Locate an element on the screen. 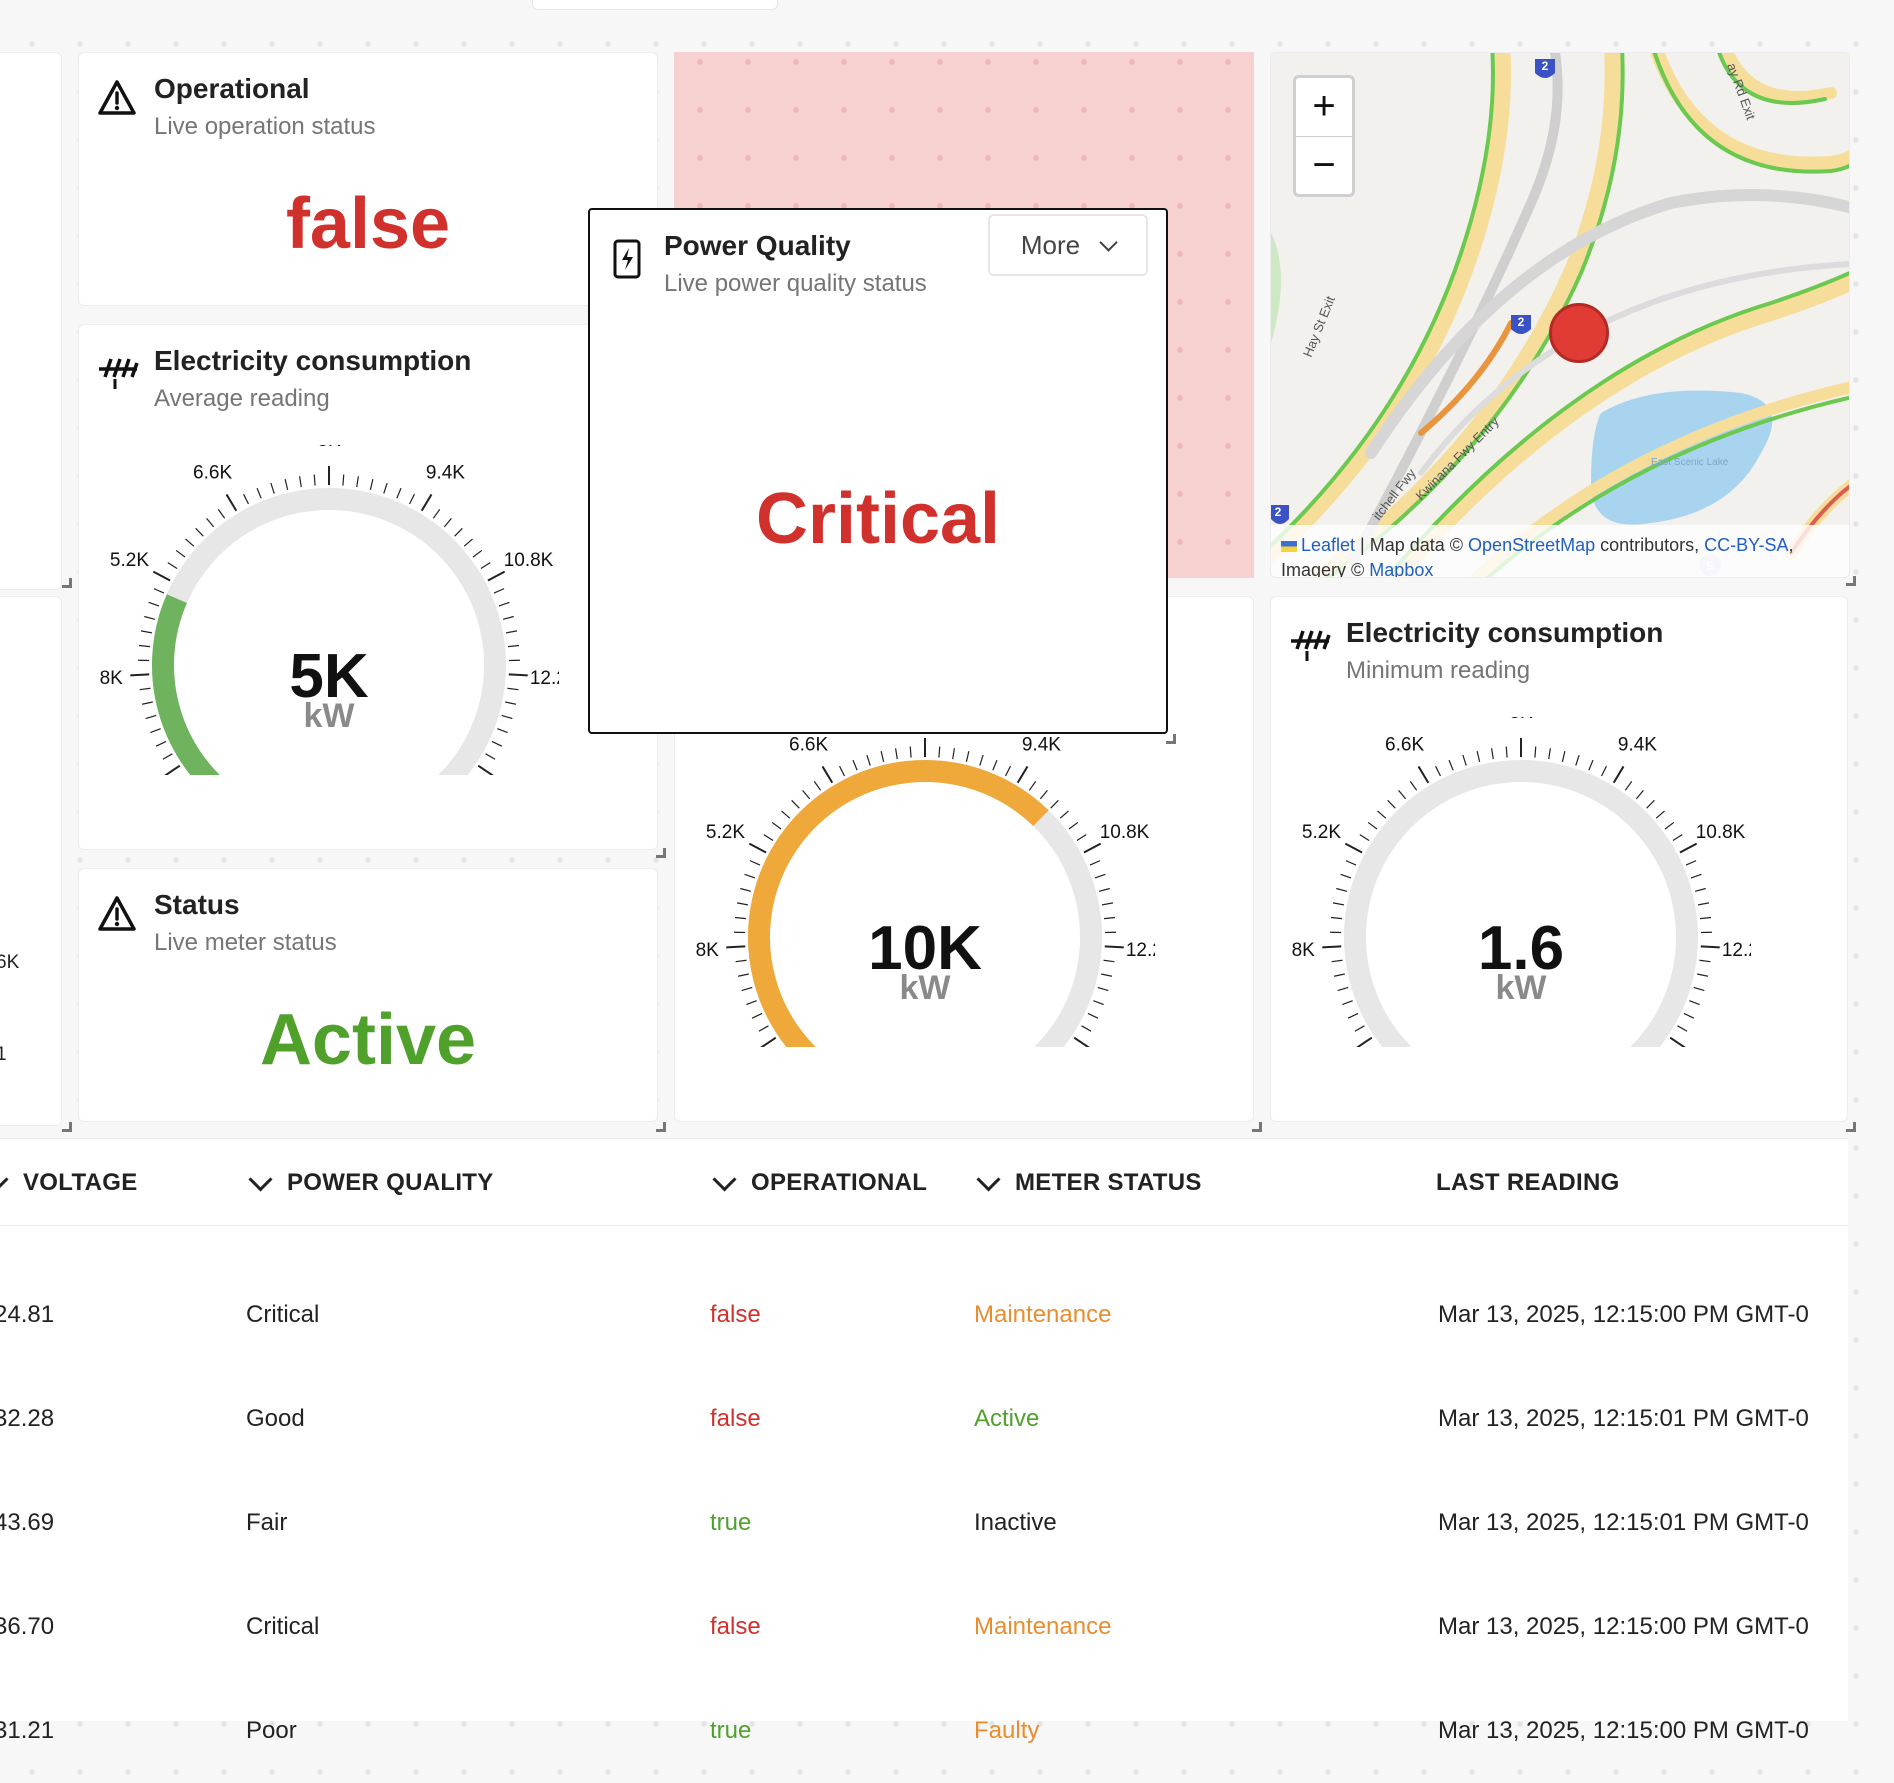  status-card: Status Live meter status Active is located at coordinates (368, 995).